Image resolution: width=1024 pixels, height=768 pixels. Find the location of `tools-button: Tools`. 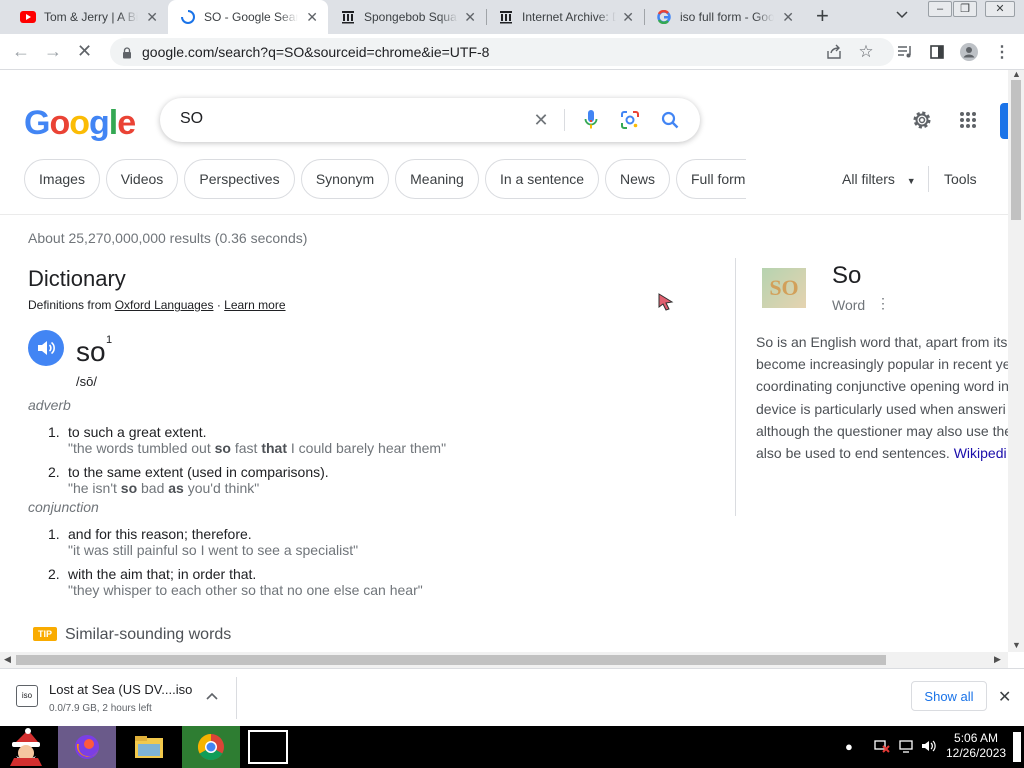

tools-button: Tools is located at coordinates (960, 179).